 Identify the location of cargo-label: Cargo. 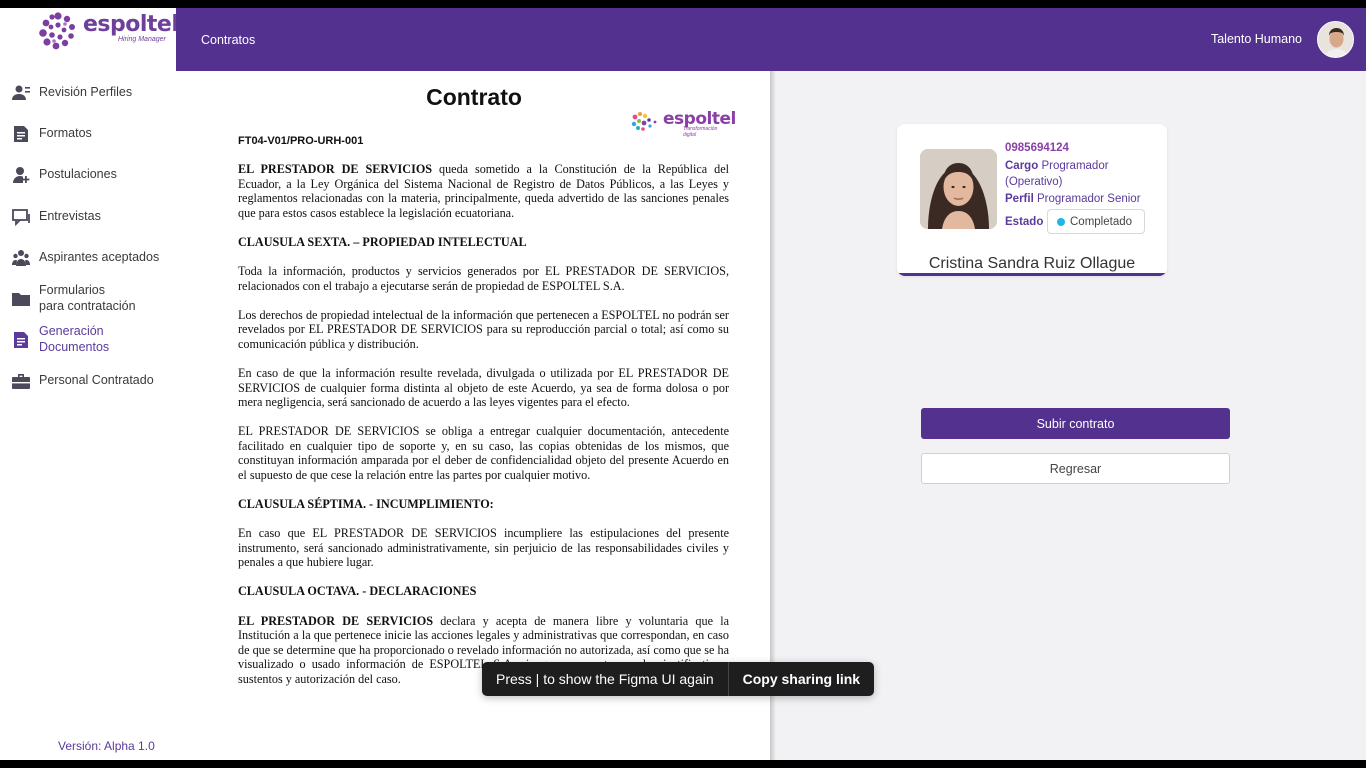
(1022, 166).